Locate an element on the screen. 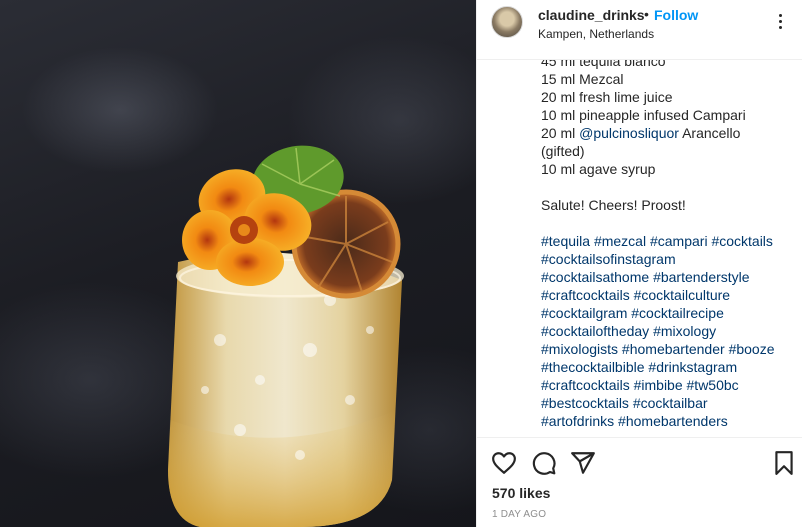  hashtag-line: #mixologists #homebartender #booze is located at coordinates (666, 349).